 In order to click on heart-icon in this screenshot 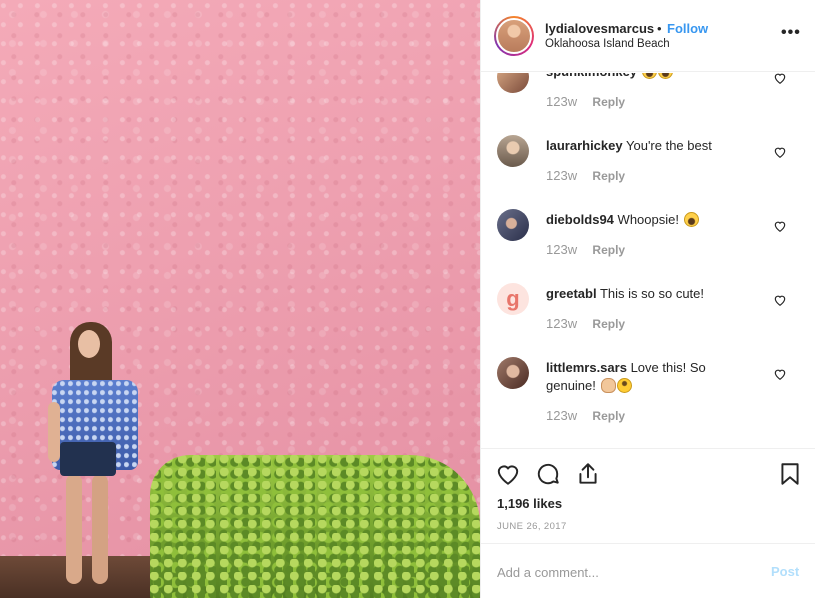, I will do `click(508, 474)`.